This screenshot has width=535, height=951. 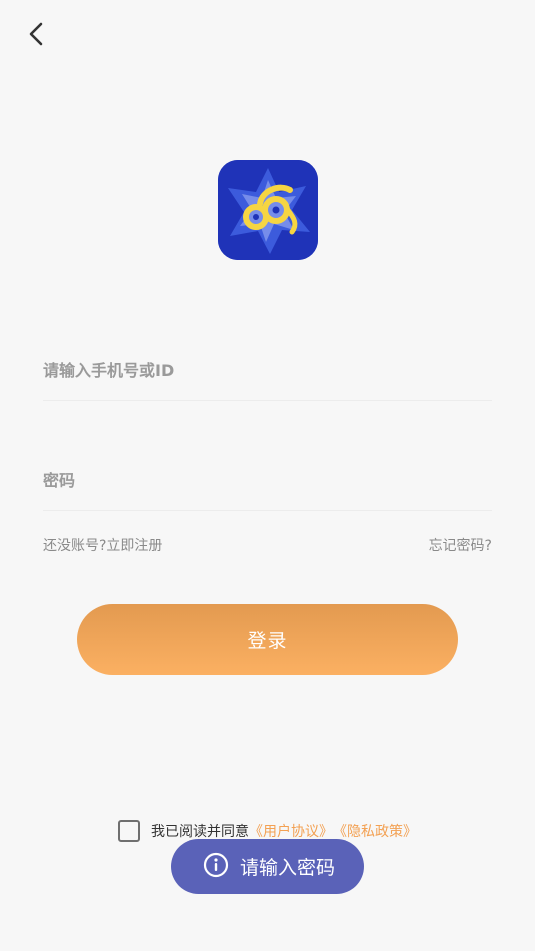 I want to click on app-logo-icon, so click(x=268, y=210).